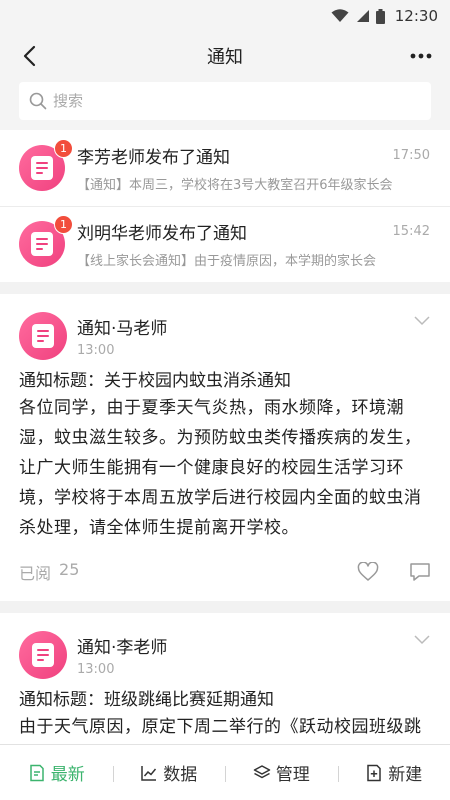 The height and width of the screenshot is (800, 450). I want to click on message-preview: 【通知】本周三，学校将在3号大教室召开6年级家长会, so click(235, 185).